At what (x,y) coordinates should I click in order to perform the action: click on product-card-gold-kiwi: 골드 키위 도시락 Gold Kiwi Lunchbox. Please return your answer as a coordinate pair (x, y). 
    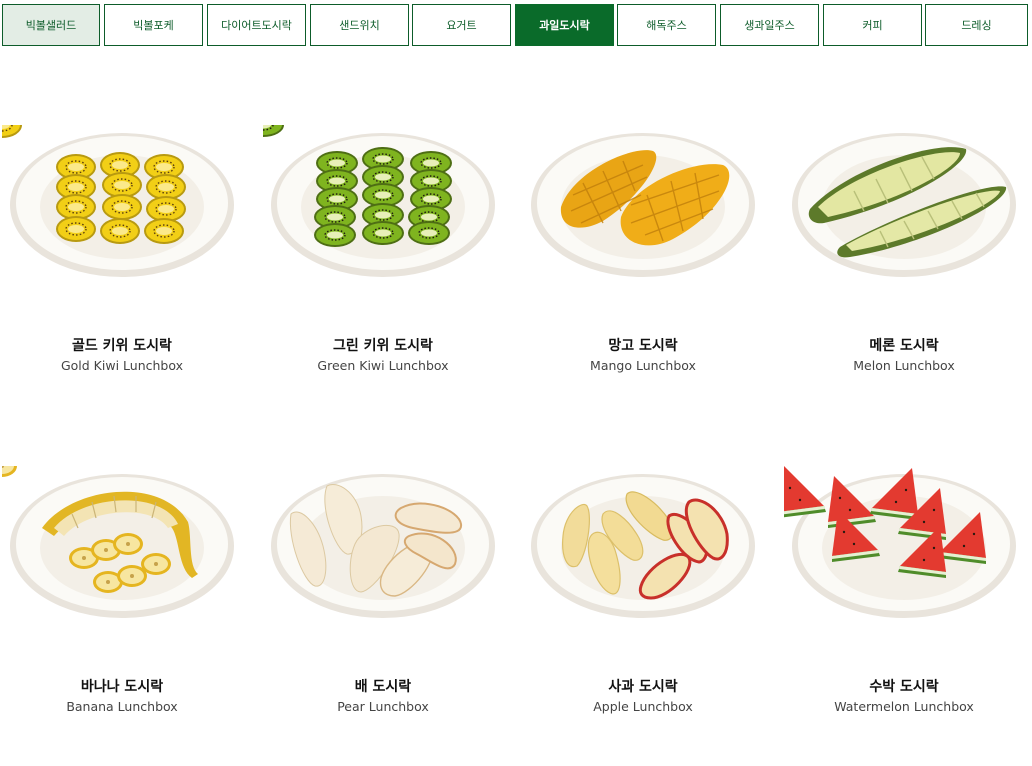
    Looking at the image, I should click on (122, 275).